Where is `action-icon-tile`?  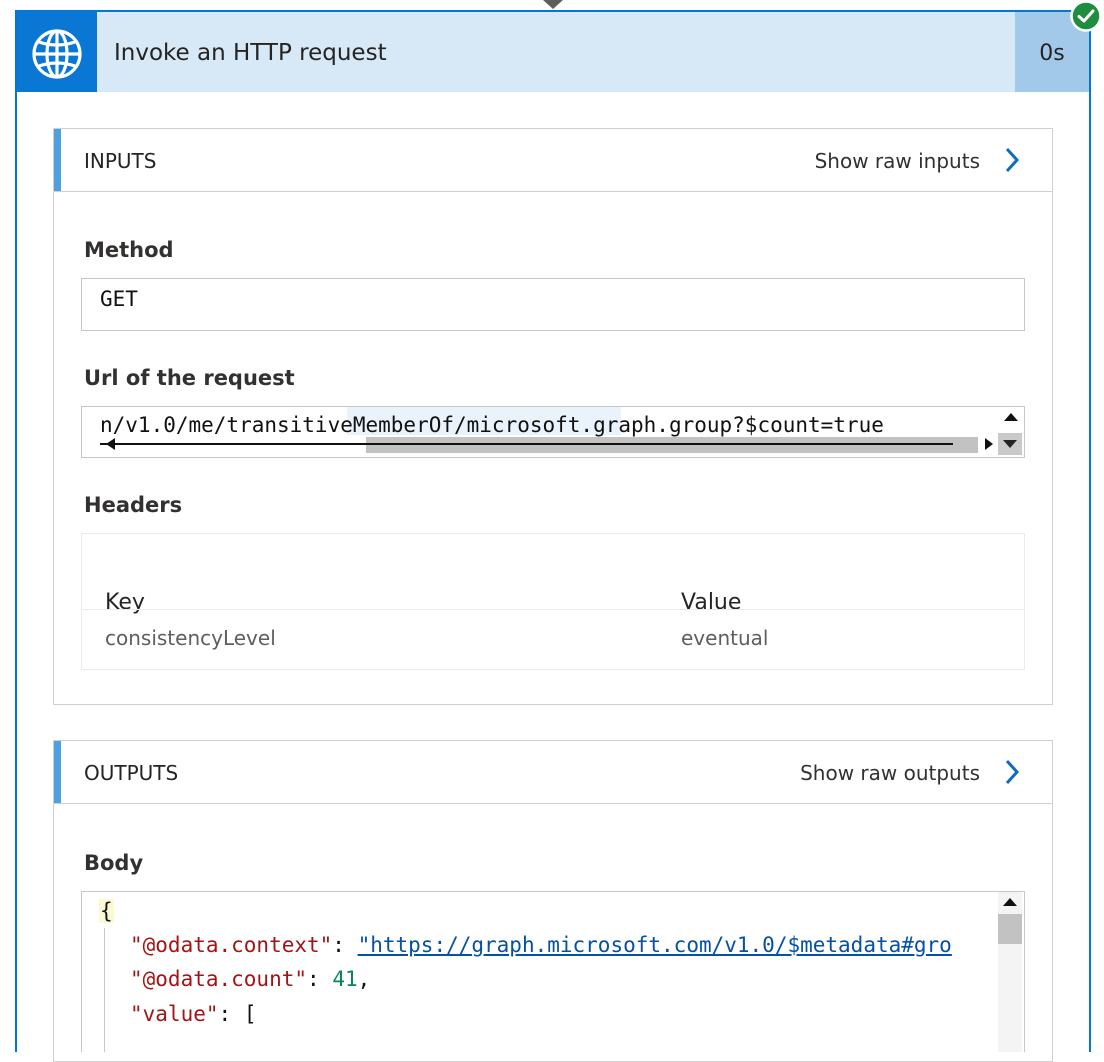 action-icon-tile is located at coordinates (57, 52).